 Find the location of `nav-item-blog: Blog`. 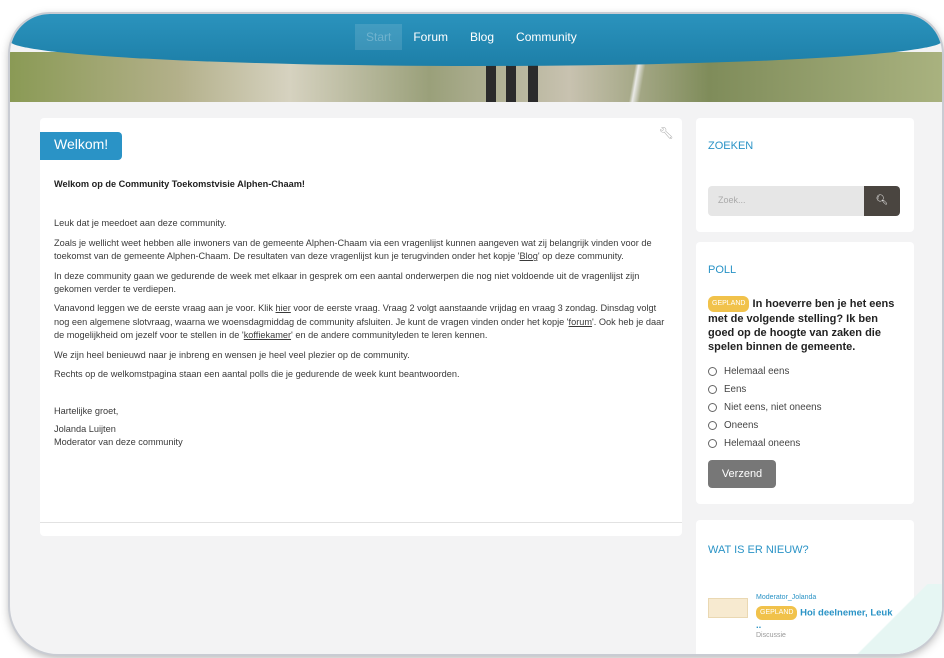

nav-item-blog: Blog is located at coordinates (482, 37).